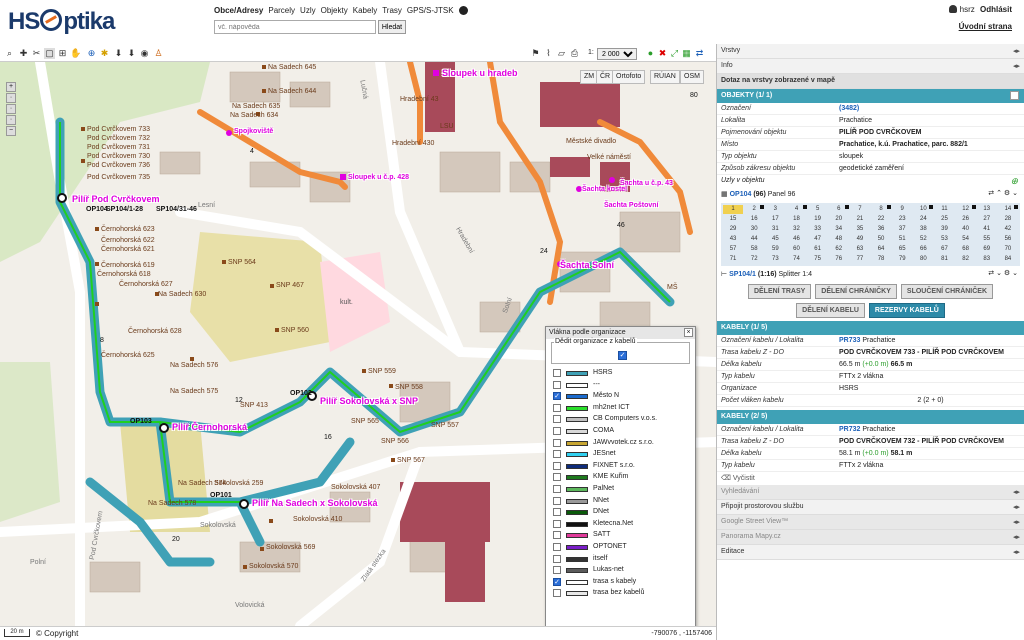  Describe the element at coordinates (923, 239) in the screenshot. I see `panel-port: 52` at that location.